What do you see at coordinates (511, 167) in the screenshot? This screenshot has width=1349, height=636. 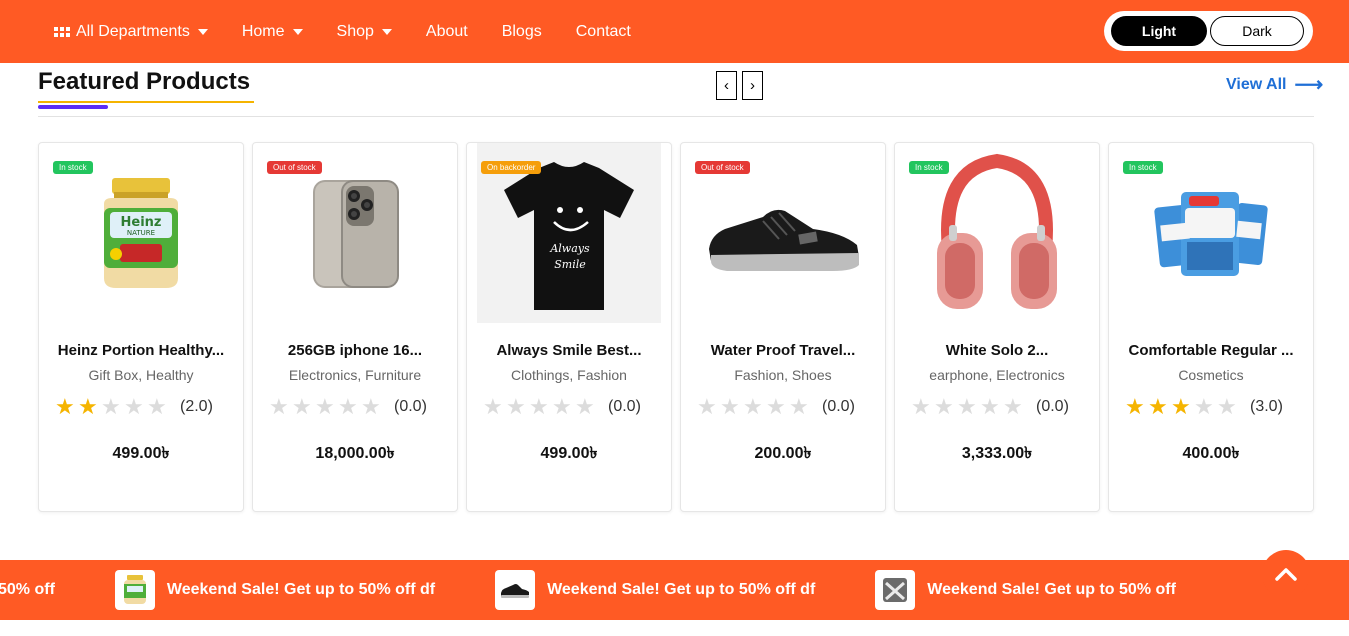 I see `stock-badge: On backorder` at bounding box center [511, 167].